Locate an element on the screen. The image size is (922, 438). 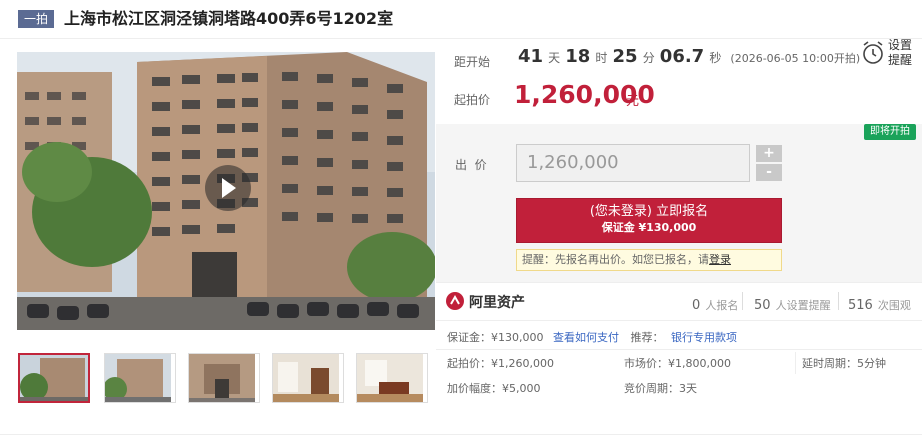
set-reminder-button: 设置 提醒 is located at coordinates (891, 58).